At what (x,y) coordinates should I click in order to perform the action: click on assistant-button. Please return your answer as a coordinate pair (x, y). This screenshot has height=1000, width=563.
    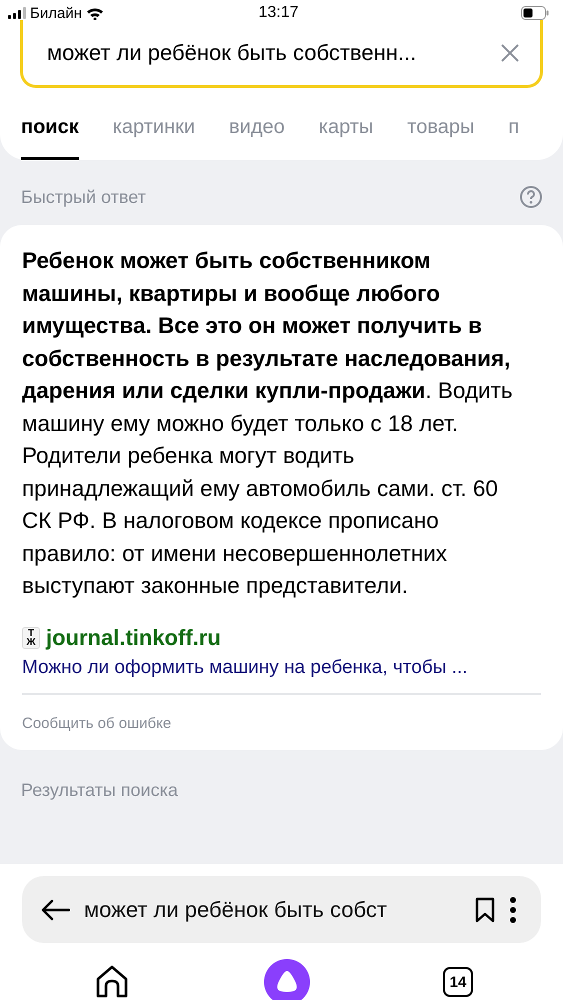
    Looking at the image, I should click on (287, 979).